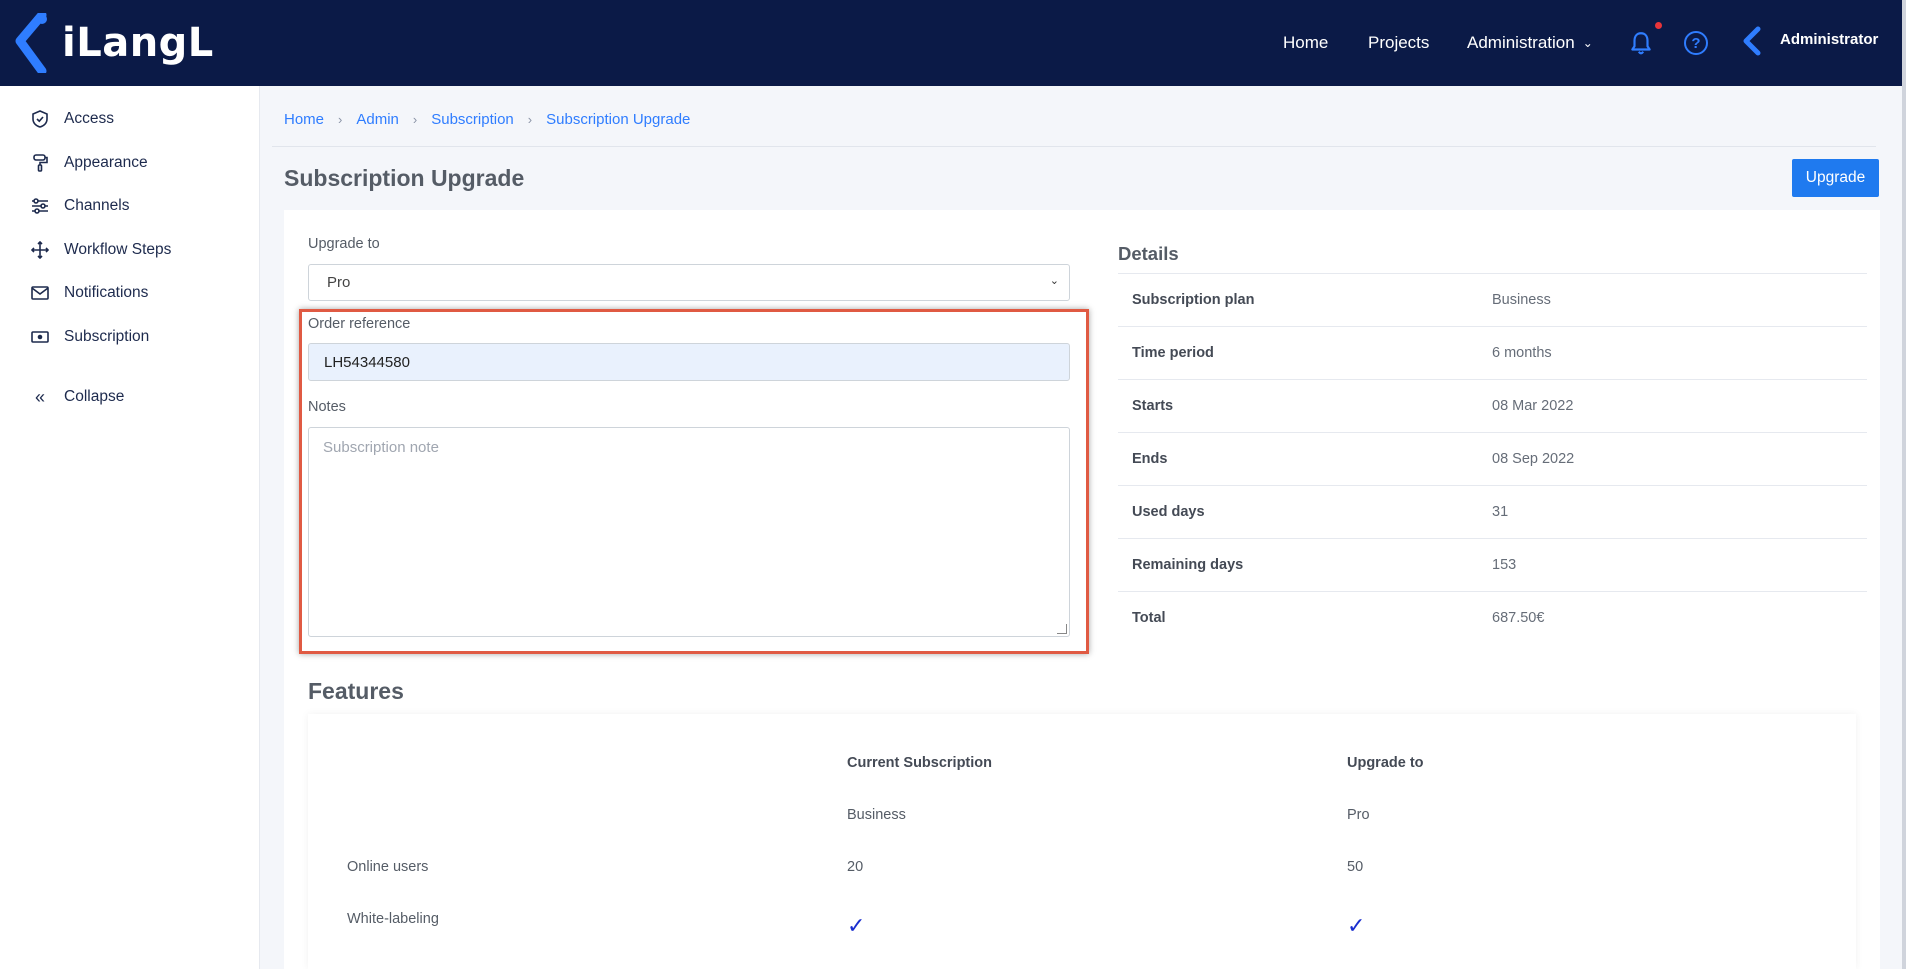 This screenshot has width=1906, height=969. Describe the element at coordinates (107, 336) in the screenshot. I see `sidebar-item-label: Subscription` at that location.